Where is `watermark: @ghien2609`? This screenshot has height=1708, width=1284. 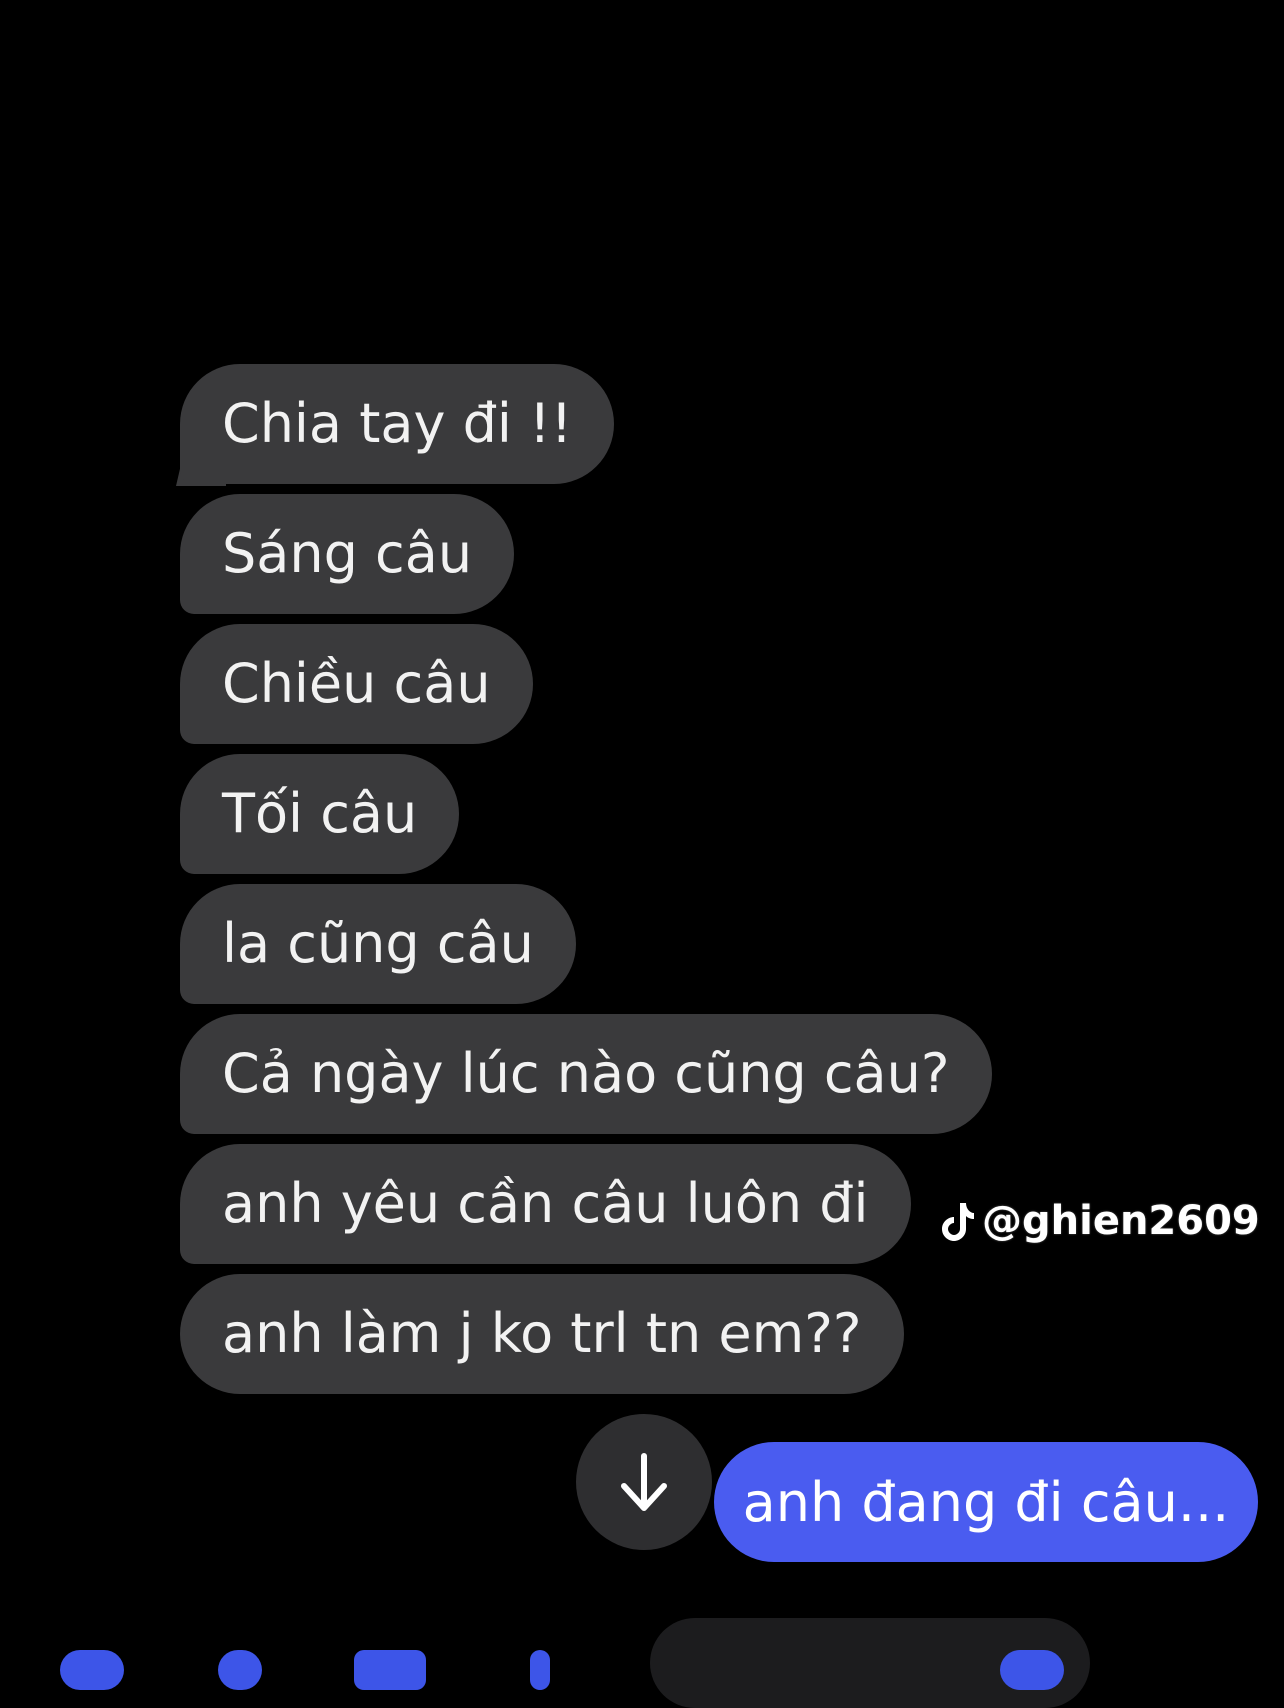
watermark: @ghien2609 is located at coordinates (1100, 1221).